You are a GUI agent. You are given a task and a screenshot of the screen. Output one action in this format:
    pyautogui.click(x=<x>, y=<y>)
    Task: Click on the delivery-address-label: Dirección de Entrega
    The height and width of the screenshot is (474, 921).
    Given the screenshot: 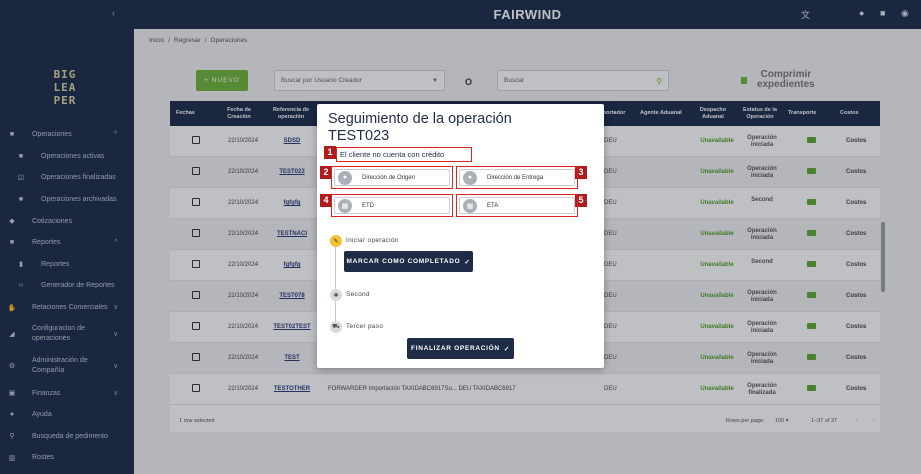 What is the action you would take?
    pyautogui.click(x=515, y=177)
    